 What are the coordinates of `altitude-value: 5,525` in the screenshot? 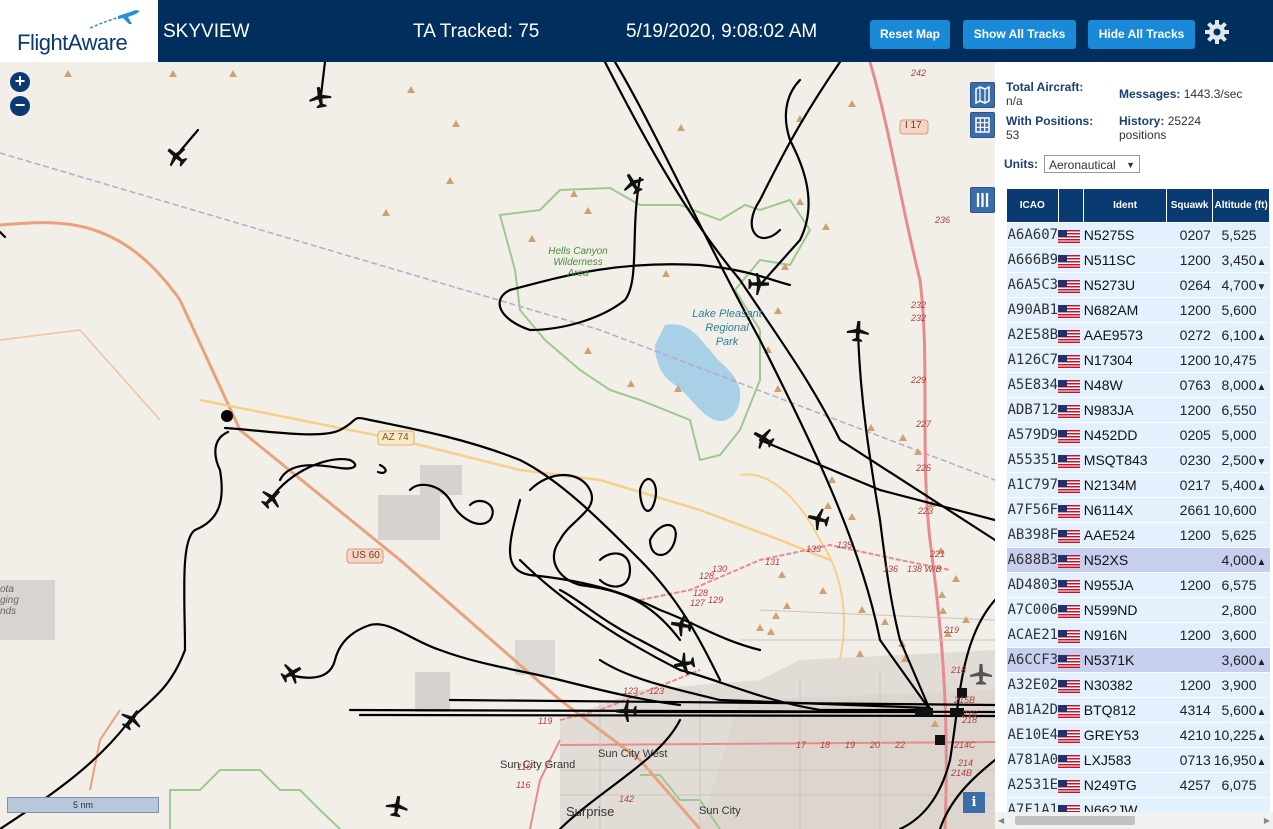 It's located at (1239, 235).